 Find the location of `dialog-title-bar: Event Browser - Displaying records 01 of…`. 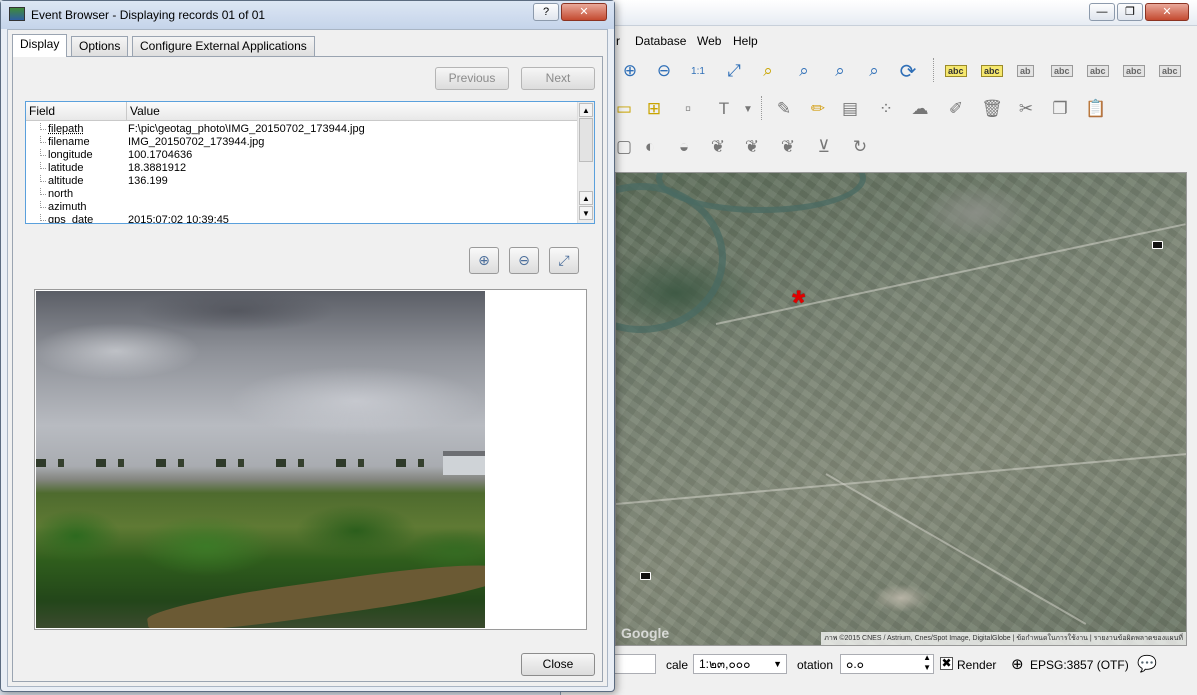

dialog-title-bar: Event Browser - Displaying records 01 of… is located at coordinates (307, 15).